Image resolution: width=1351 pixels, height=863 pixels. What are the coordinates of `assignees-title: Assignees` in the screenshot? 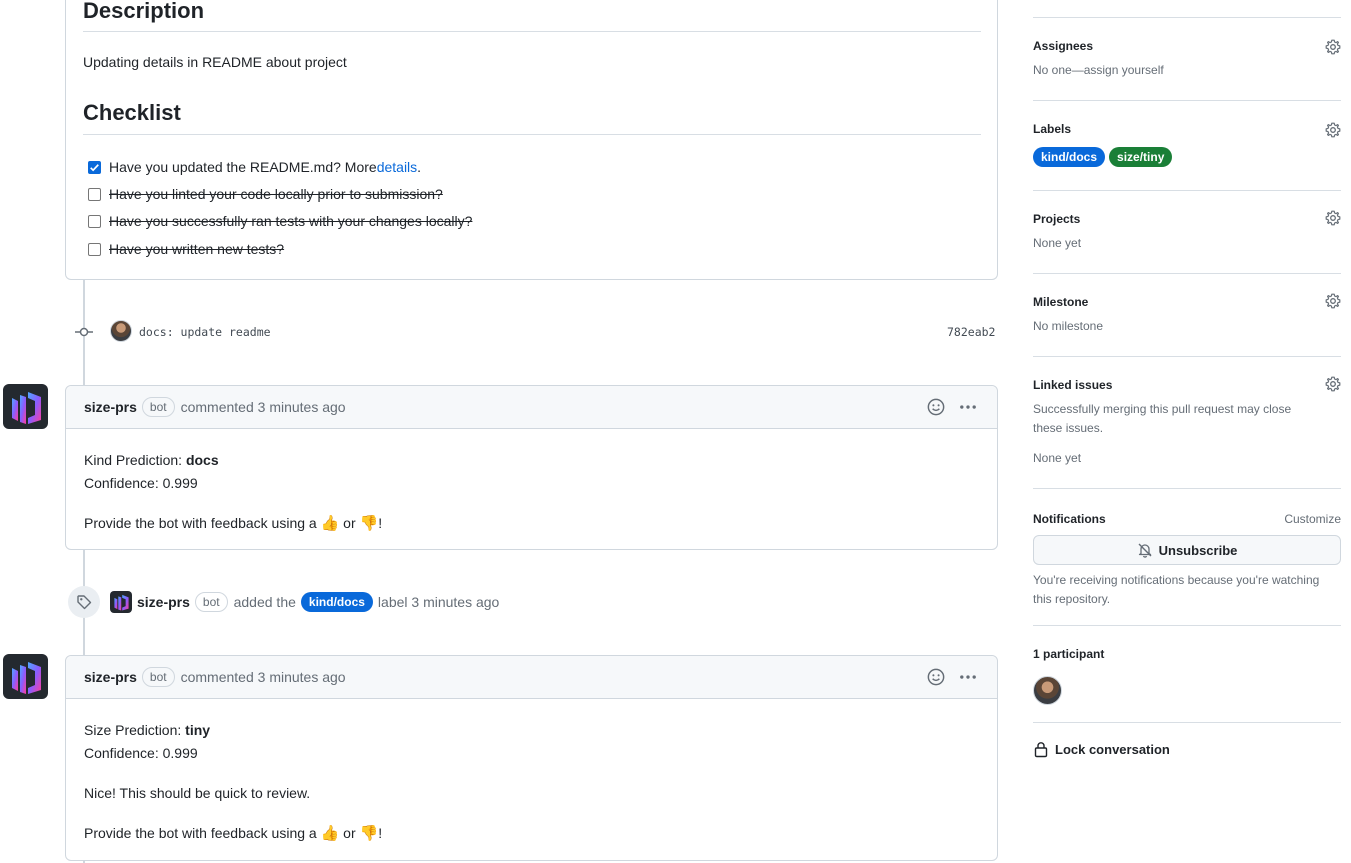 It's located at (1187, 46).